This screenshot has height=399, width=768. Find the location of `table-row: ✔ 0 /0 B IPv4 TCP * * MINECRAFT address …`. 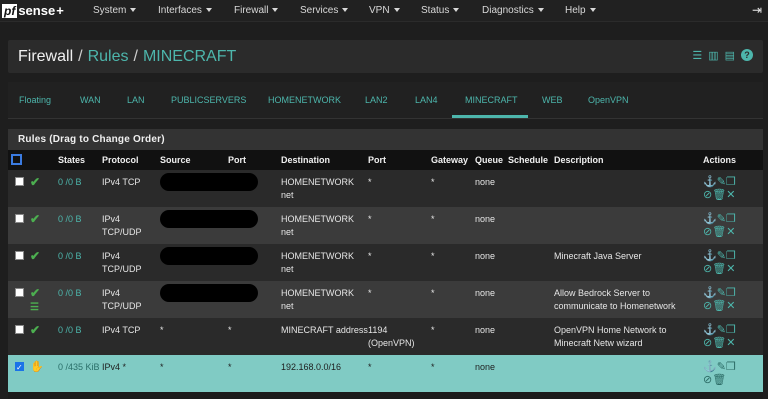

table-row: ✔ 0 /0 B IPv4 TCP * * MINECRAFT address … is located at coordinates (385, 336).